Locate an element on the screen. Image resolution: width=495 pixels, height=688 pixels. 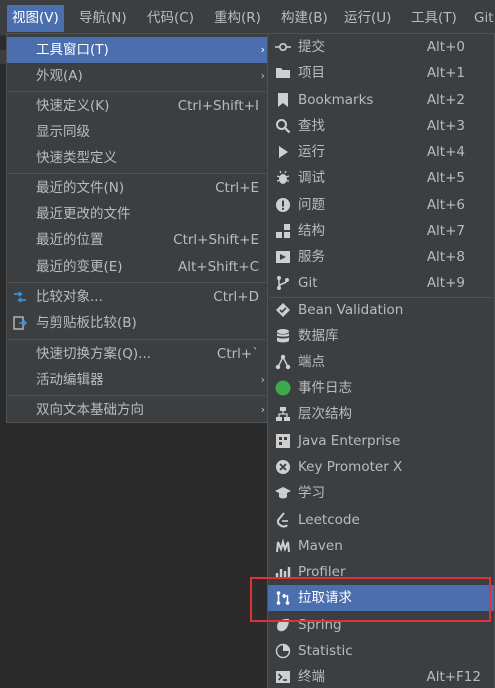
tool-window-bookmarks: Bookmarks Alt+2 is located at coordinates (381, 100).